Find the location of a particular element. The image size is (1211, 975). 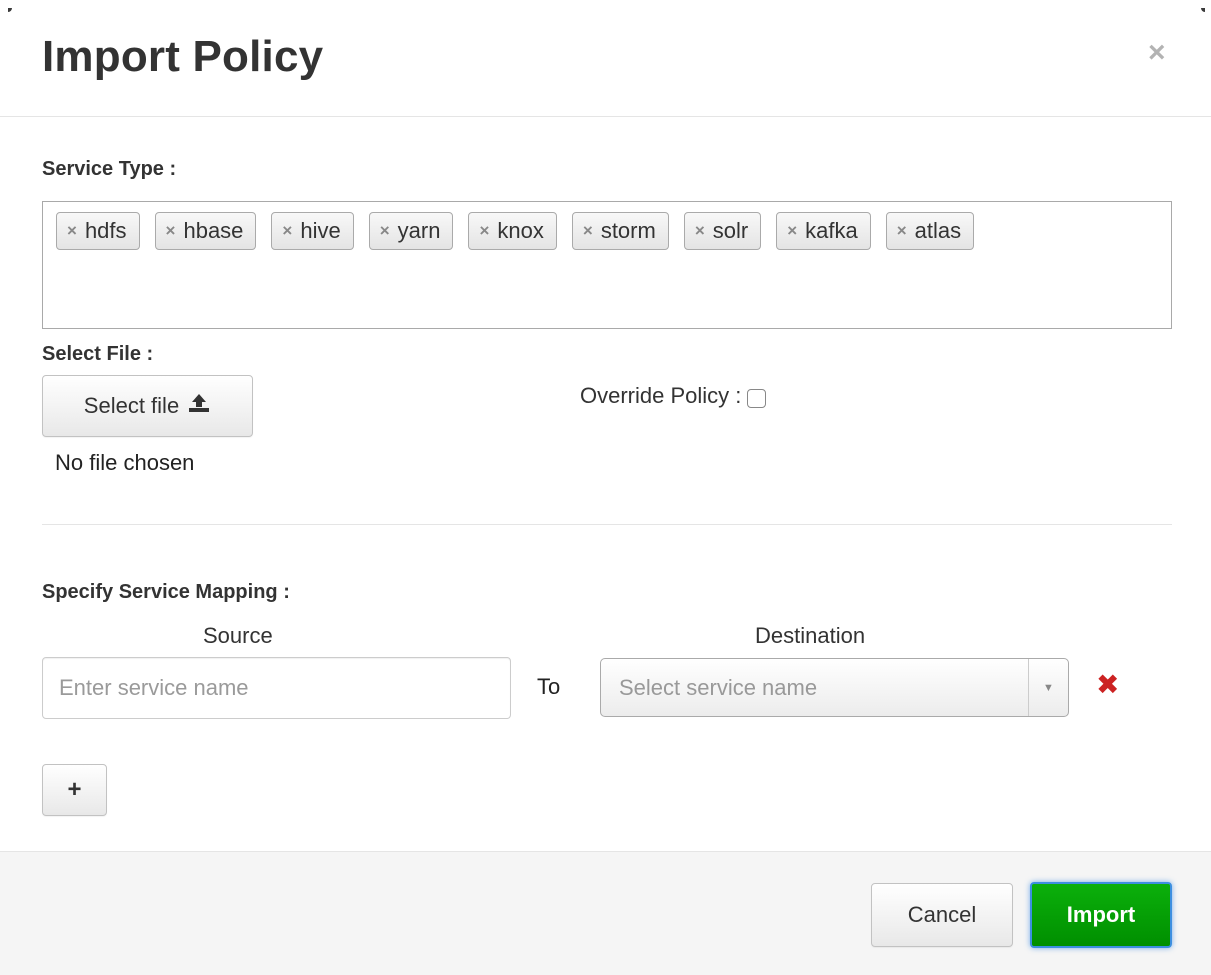

add-mapping-button: + is located at coordinates (74, 790).